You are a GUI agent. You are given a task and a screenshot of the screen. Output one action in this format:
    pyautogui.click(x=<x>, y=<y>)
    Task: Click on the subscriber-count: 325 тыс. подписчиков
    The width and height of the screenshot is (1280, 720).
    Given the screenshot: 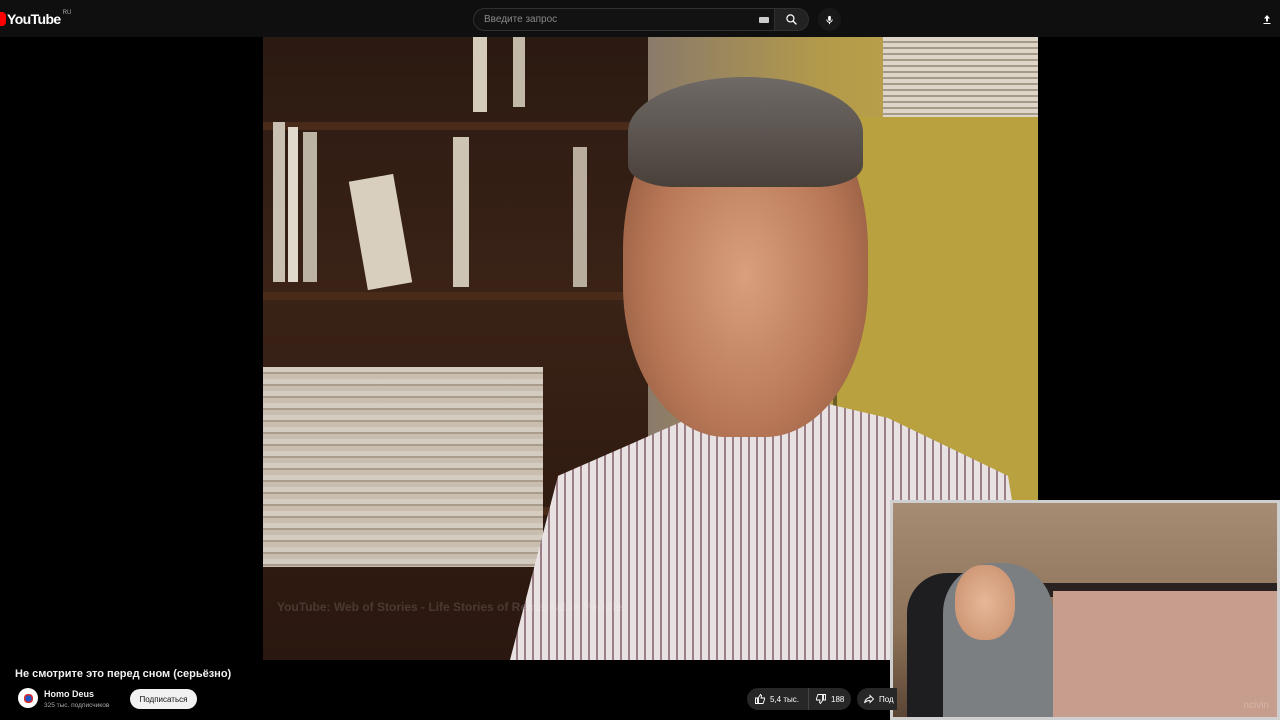 What is the action you would take?
    pyautogui.click(x=77, y=705)
    